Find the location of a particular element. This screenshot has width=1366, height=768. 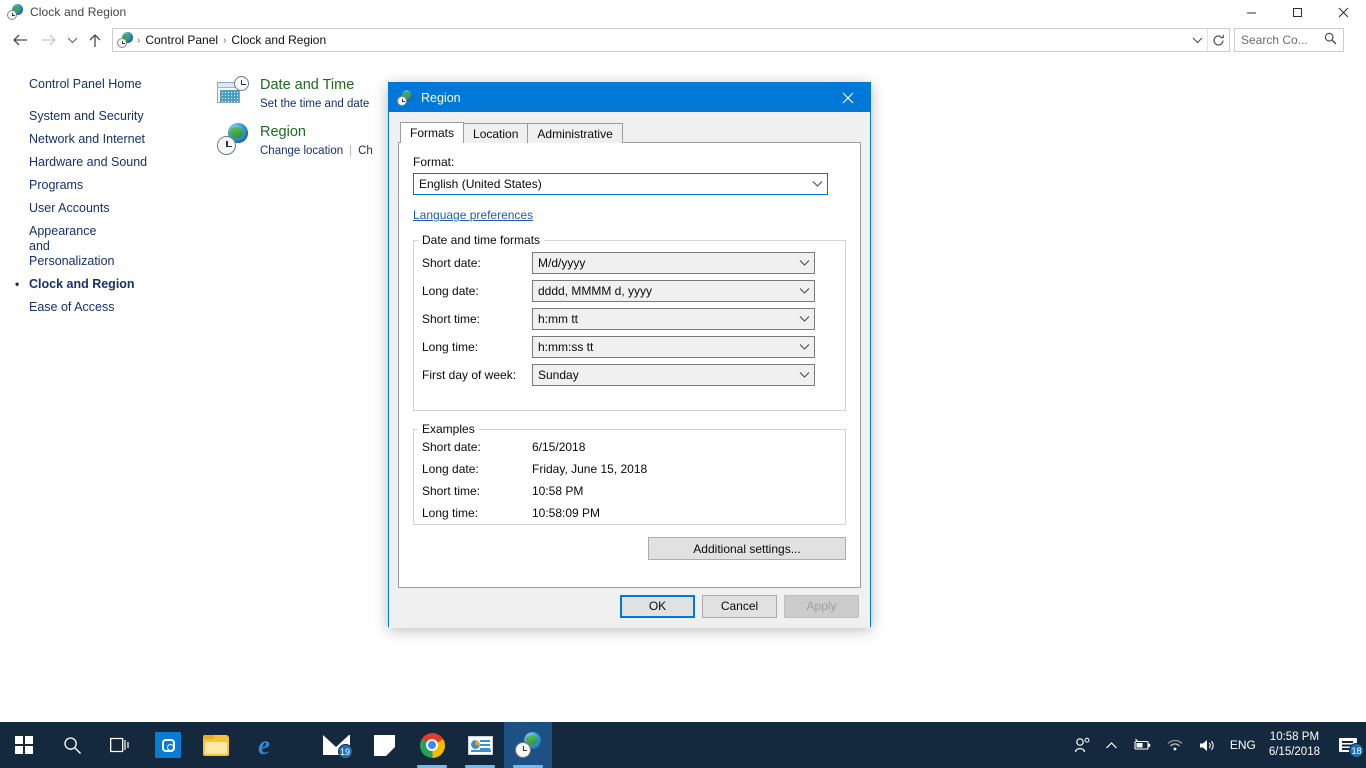

taskbar-app-powerpoint is located at coordinates (480, 745).